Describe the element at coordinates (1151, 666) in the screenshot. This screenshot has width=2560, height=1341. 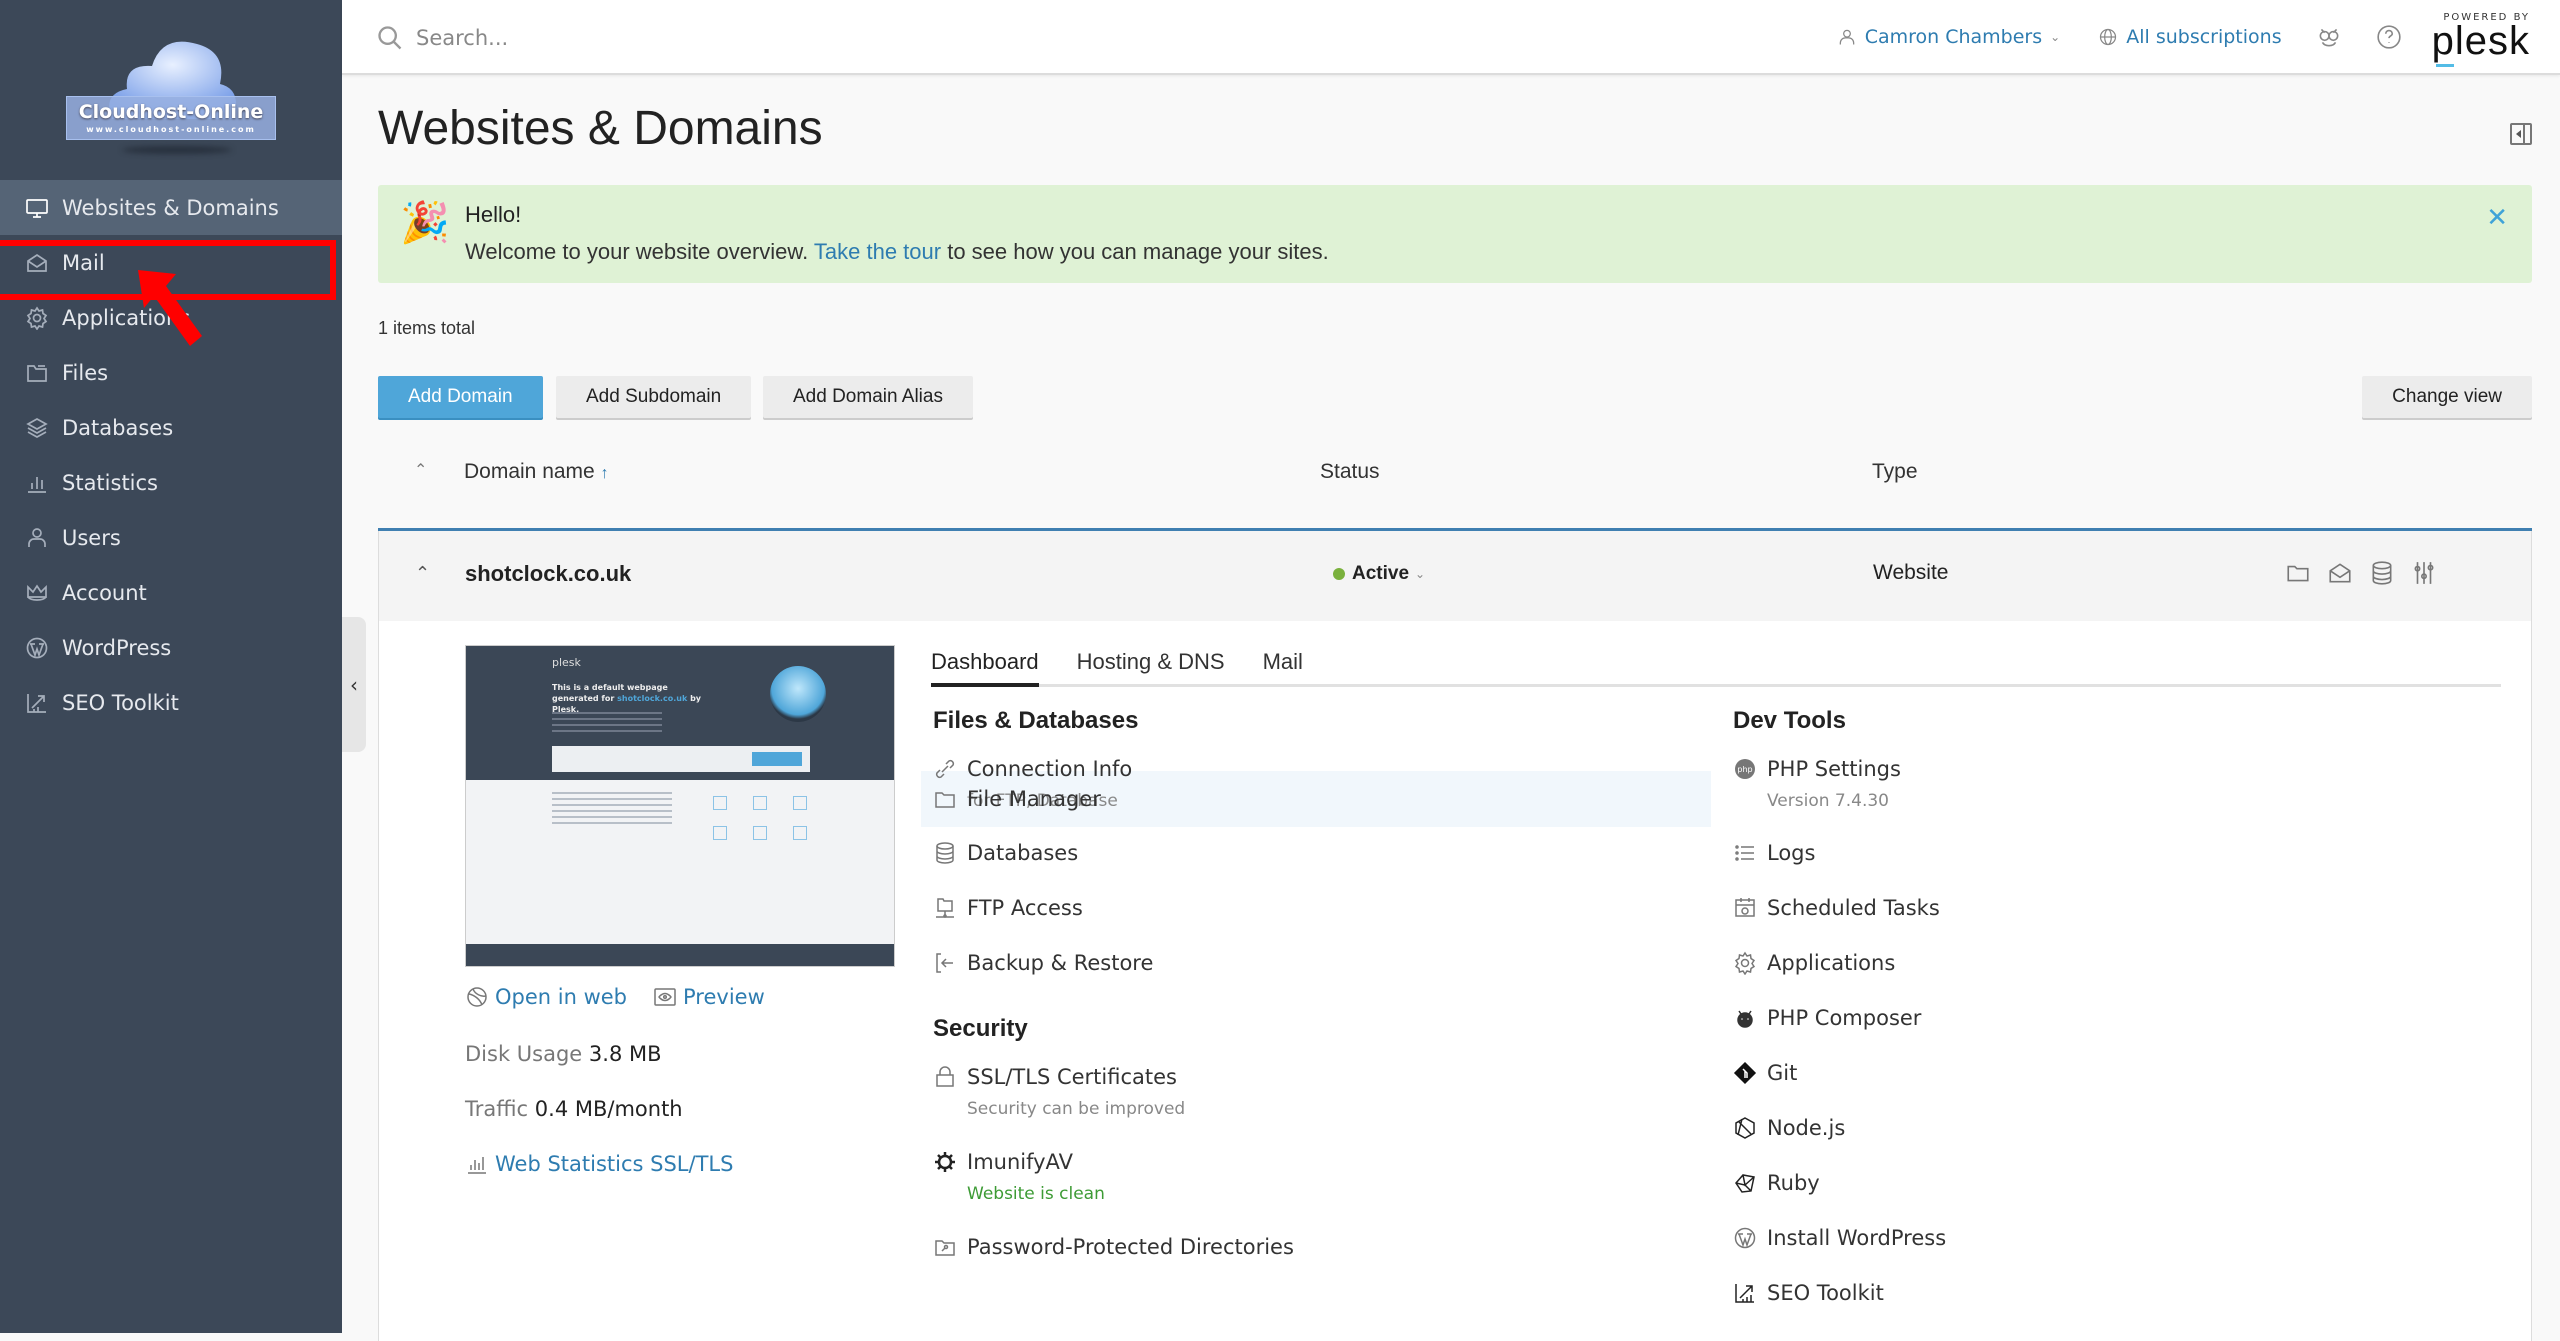
I see `tab-hosting-dns: Hosting & DNS` at that location.